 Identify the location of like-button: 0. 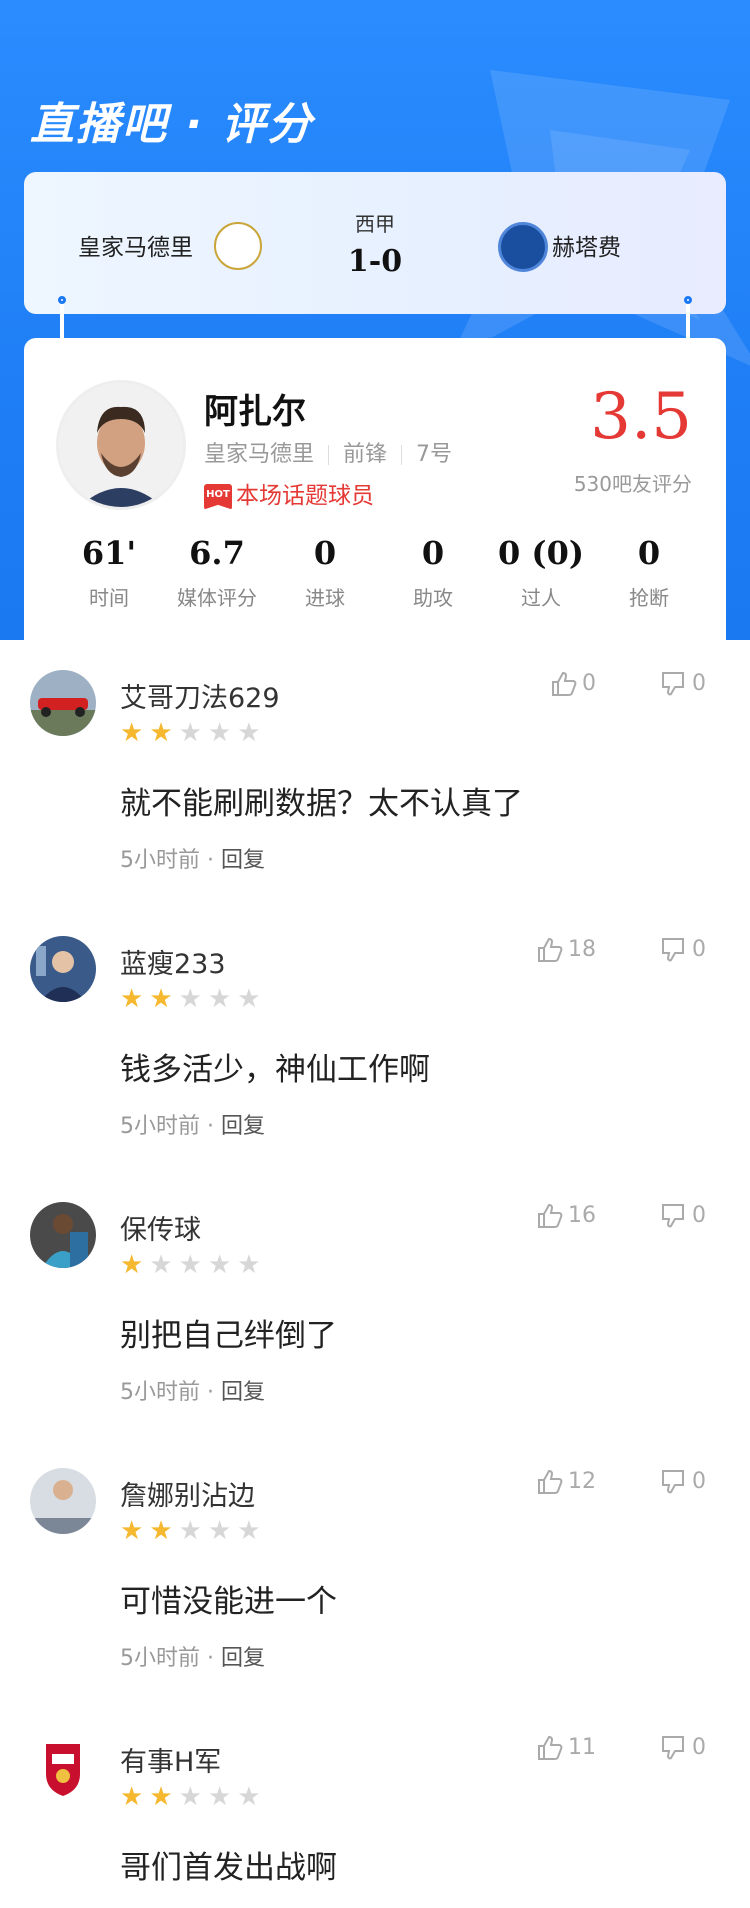
(573, 684).